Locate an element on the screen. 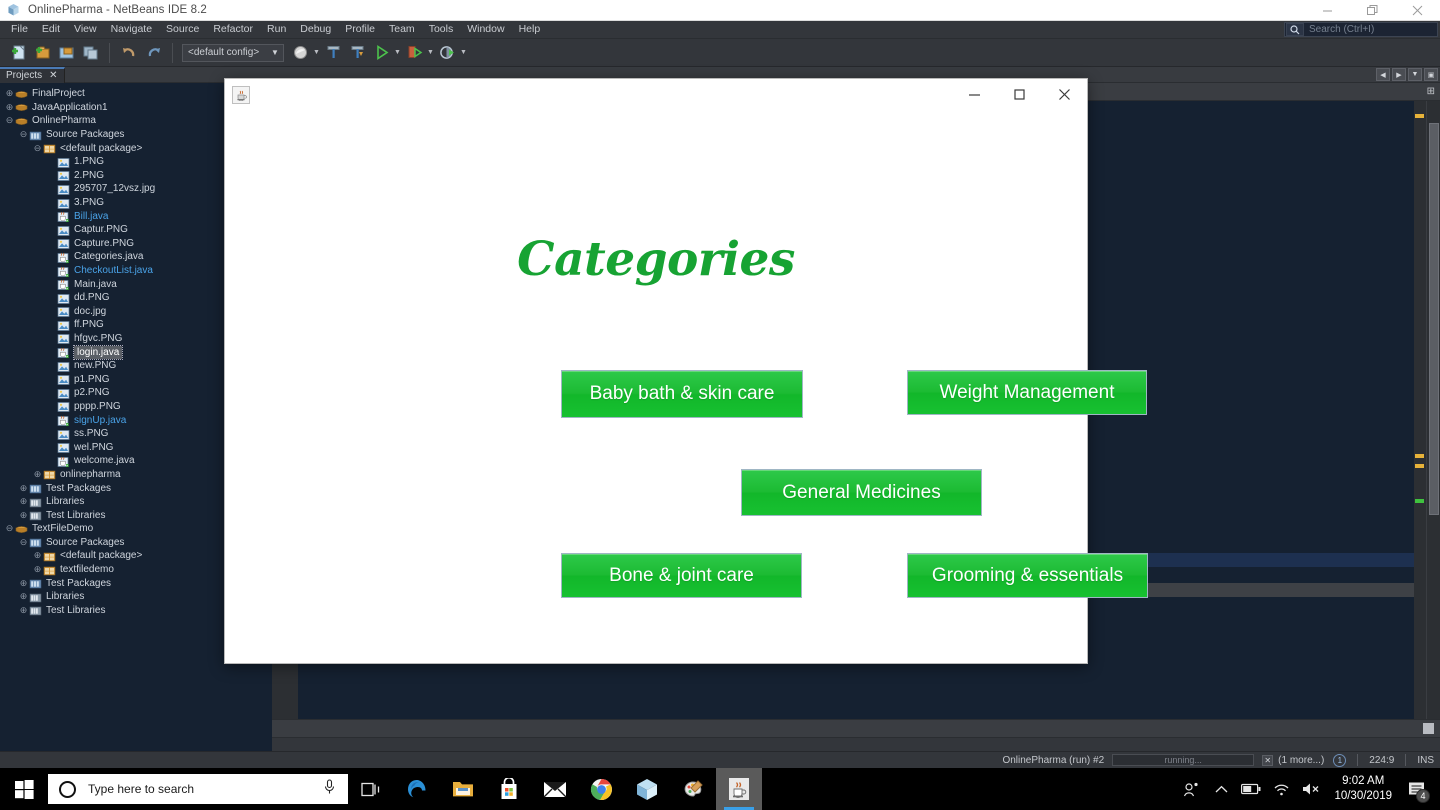 The height and width of the screenshot is (810, 1440). redo-icon is located at coordinates (153, 53).